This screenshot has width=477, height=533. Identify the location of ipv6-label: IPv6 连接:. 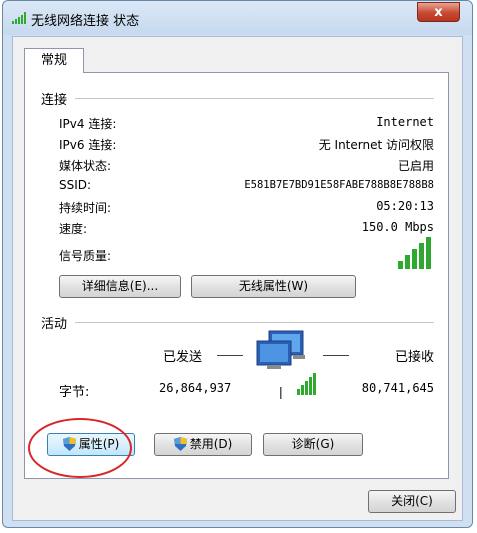
(88, 145).